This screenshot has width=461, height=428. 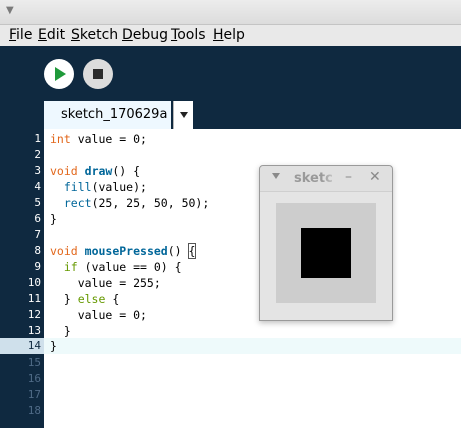 I want to click on code-text: }, so click(x=64, y=299).